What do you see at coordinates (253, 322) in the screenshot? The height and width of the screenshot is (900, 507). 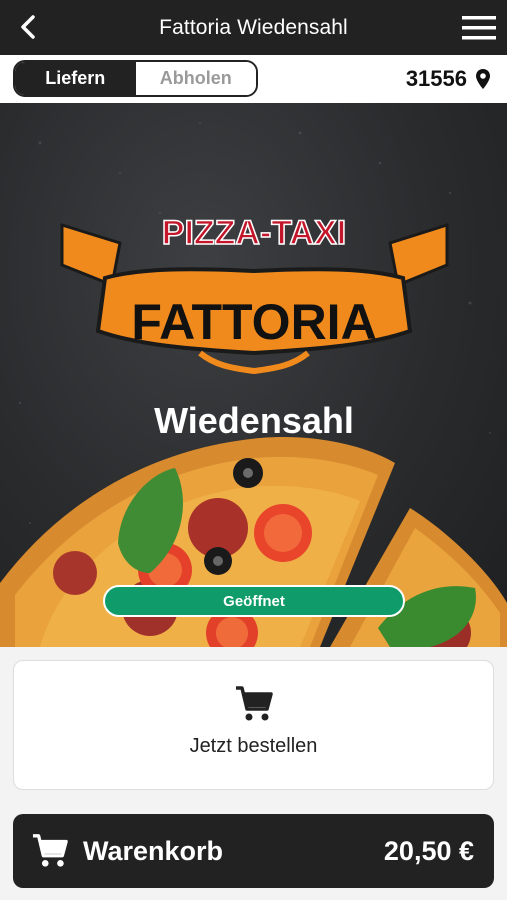 I see `logo-main-text: FATTORIA` at bounding box center [253, 322].